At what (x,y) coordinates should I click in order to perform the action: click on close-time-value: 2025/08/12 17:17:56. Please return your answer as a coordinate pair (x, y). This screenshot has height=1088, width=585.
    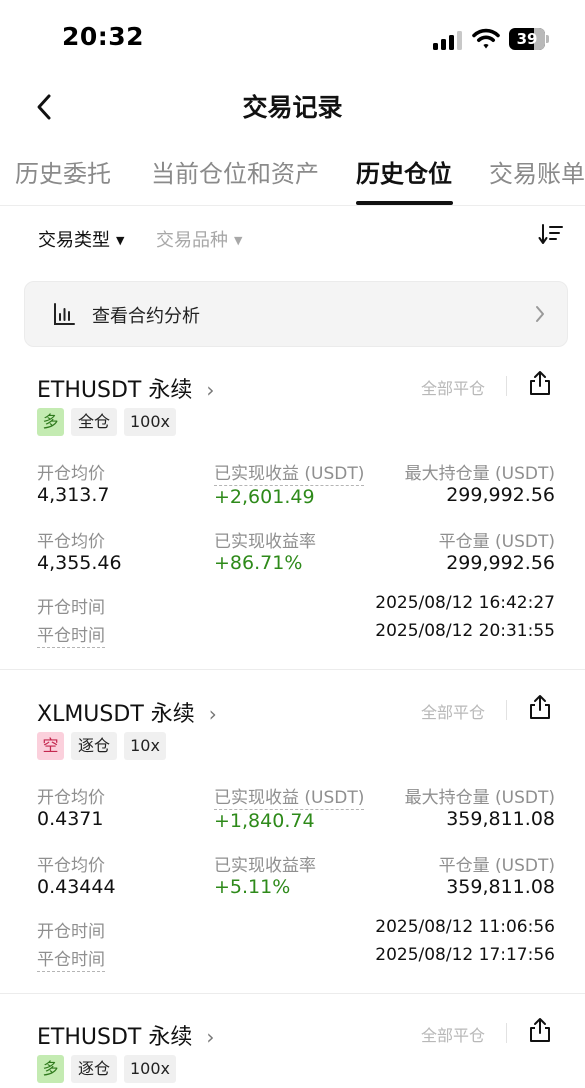
    Looking at the image, I should click on (465, 955).